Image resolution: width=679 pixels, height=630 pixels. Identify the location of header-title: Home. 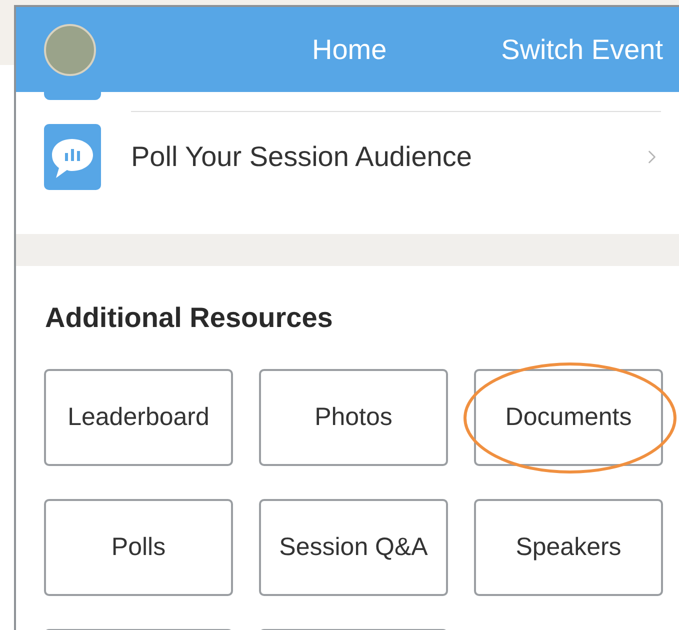
(349, 49).